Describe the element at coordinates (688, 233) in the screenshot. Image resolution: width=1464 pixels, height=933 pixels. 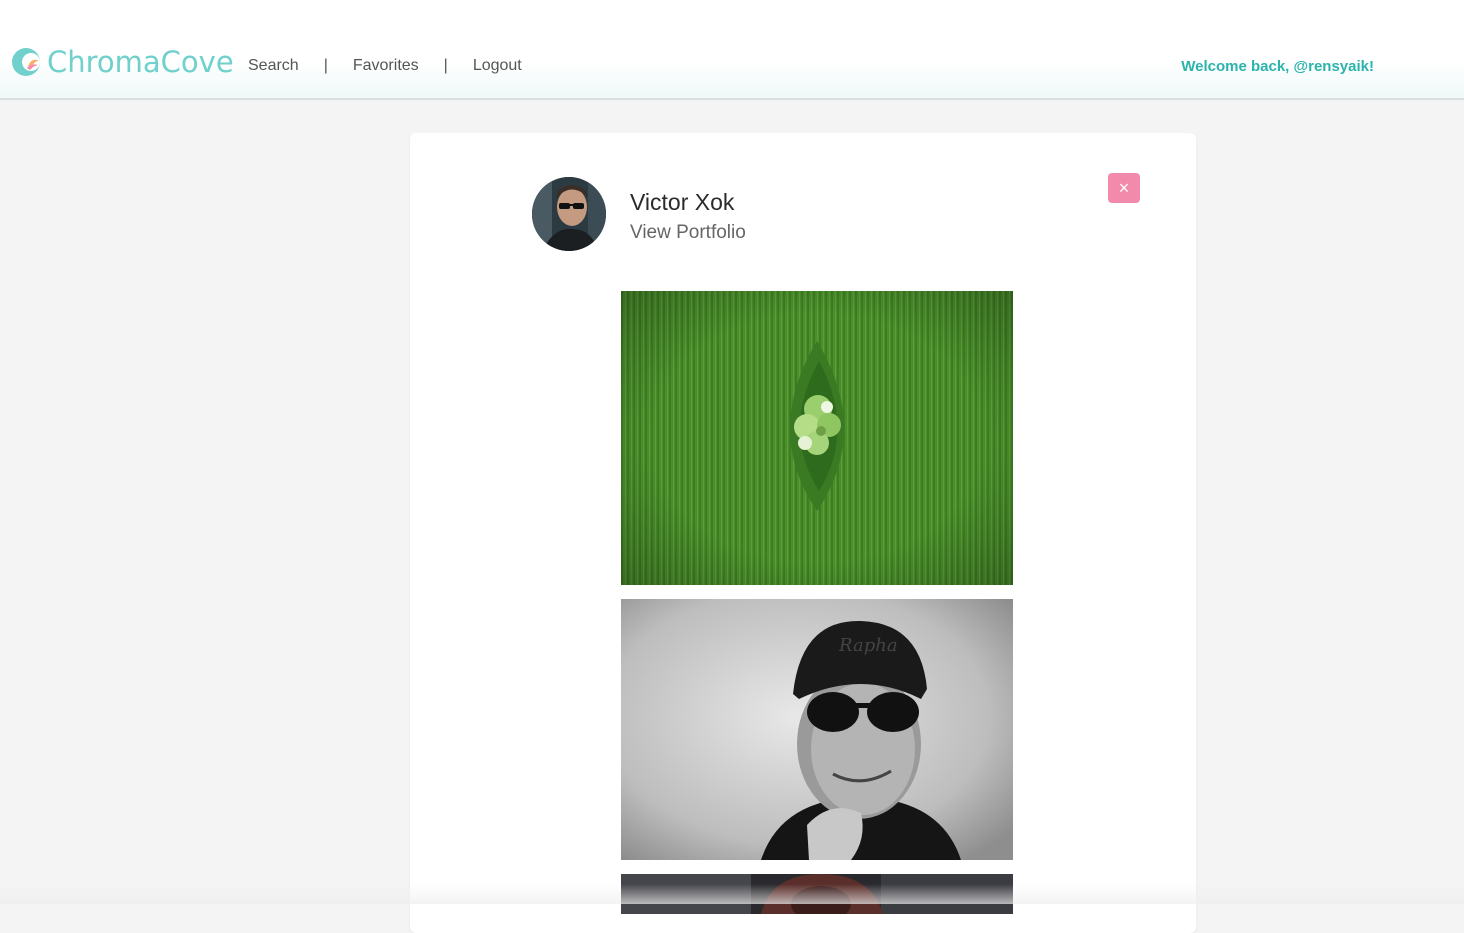
I see `view-portfolio-link: View Portfolio` at that location.